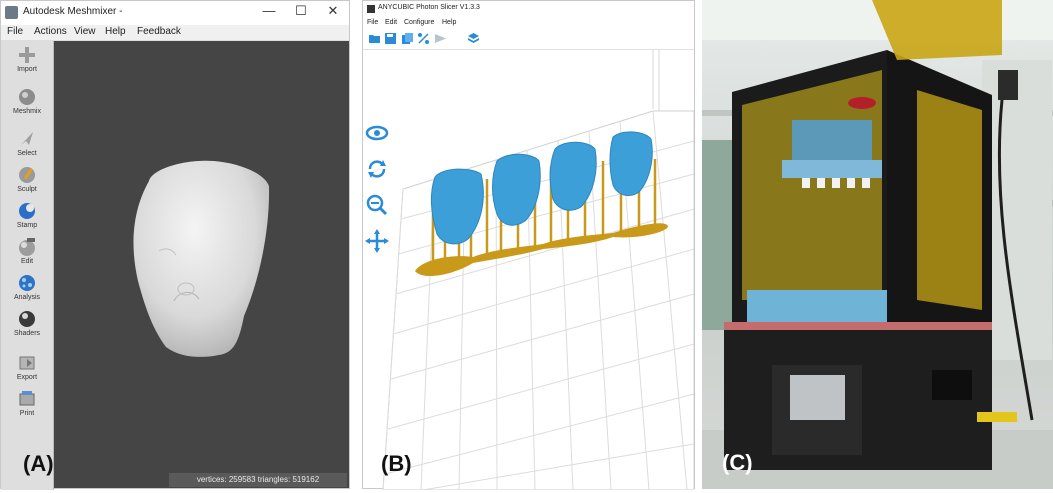 This screenshot has height=493, width=1053. What do you see at coordinates (27, 175) in the screenshot?
I see `brush-icon` at bounding box center [27, 175].